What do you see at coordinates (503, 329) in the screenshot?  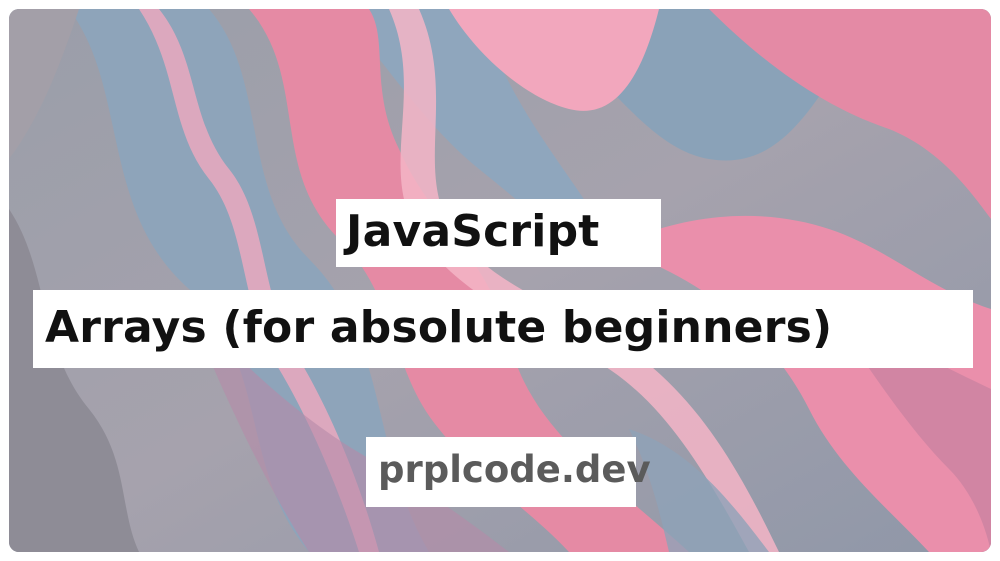 I see `title-line-2: Arrays (for absolute beginners)` at bounding box center [503, 329].